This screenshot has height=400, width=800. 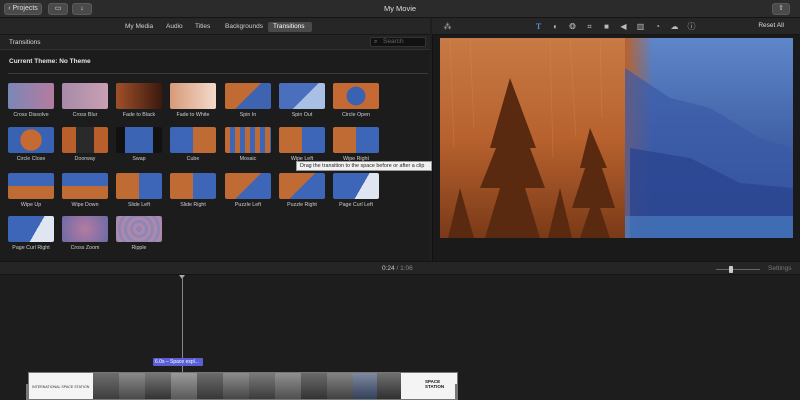 What do you see at coordinates (356, 205) in the screenshot?
I see `transition-label: Page Curl Left` at bounding box center [356, 205].